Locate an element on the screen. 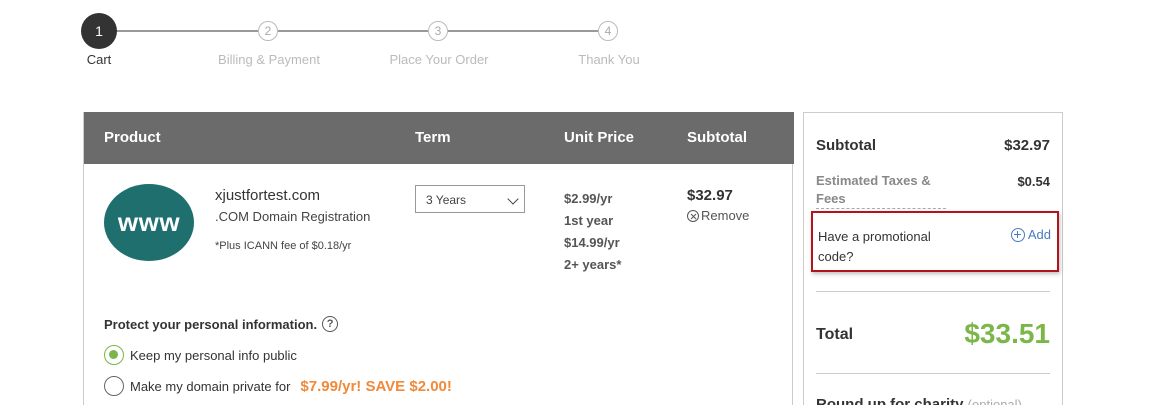  help-icon: ? is located at coordinates (330, 324).